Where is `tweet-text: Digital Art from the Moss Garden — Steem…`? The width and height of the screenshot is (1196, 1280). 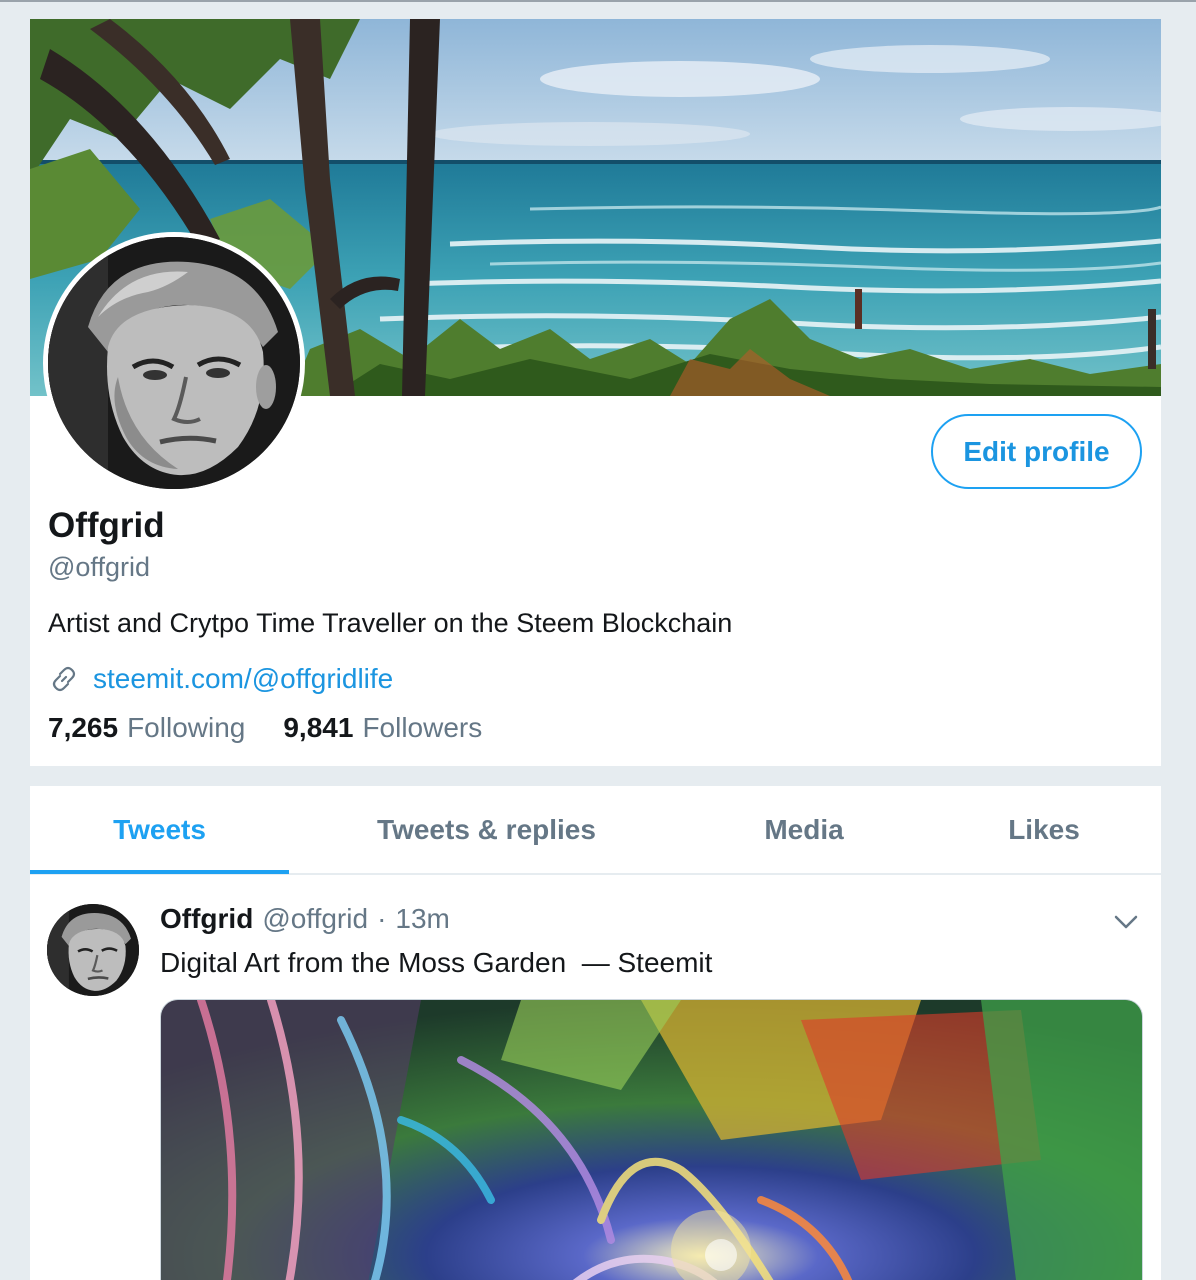
tweet-text: Digital Art from the Moss Garden — Steem… is located at coordinates (436, 962).